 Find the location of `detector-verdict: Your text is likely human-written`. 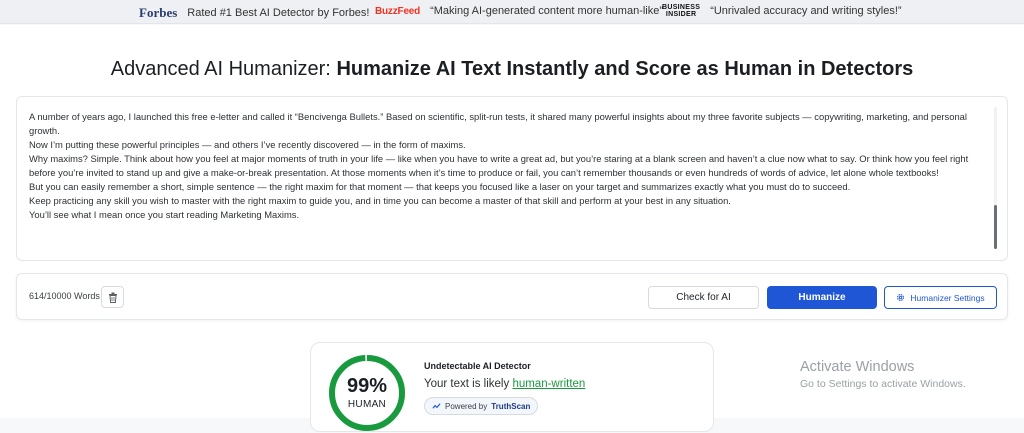

detector-verdict: Your text is likely human-written is located at coordinates (504, 384).